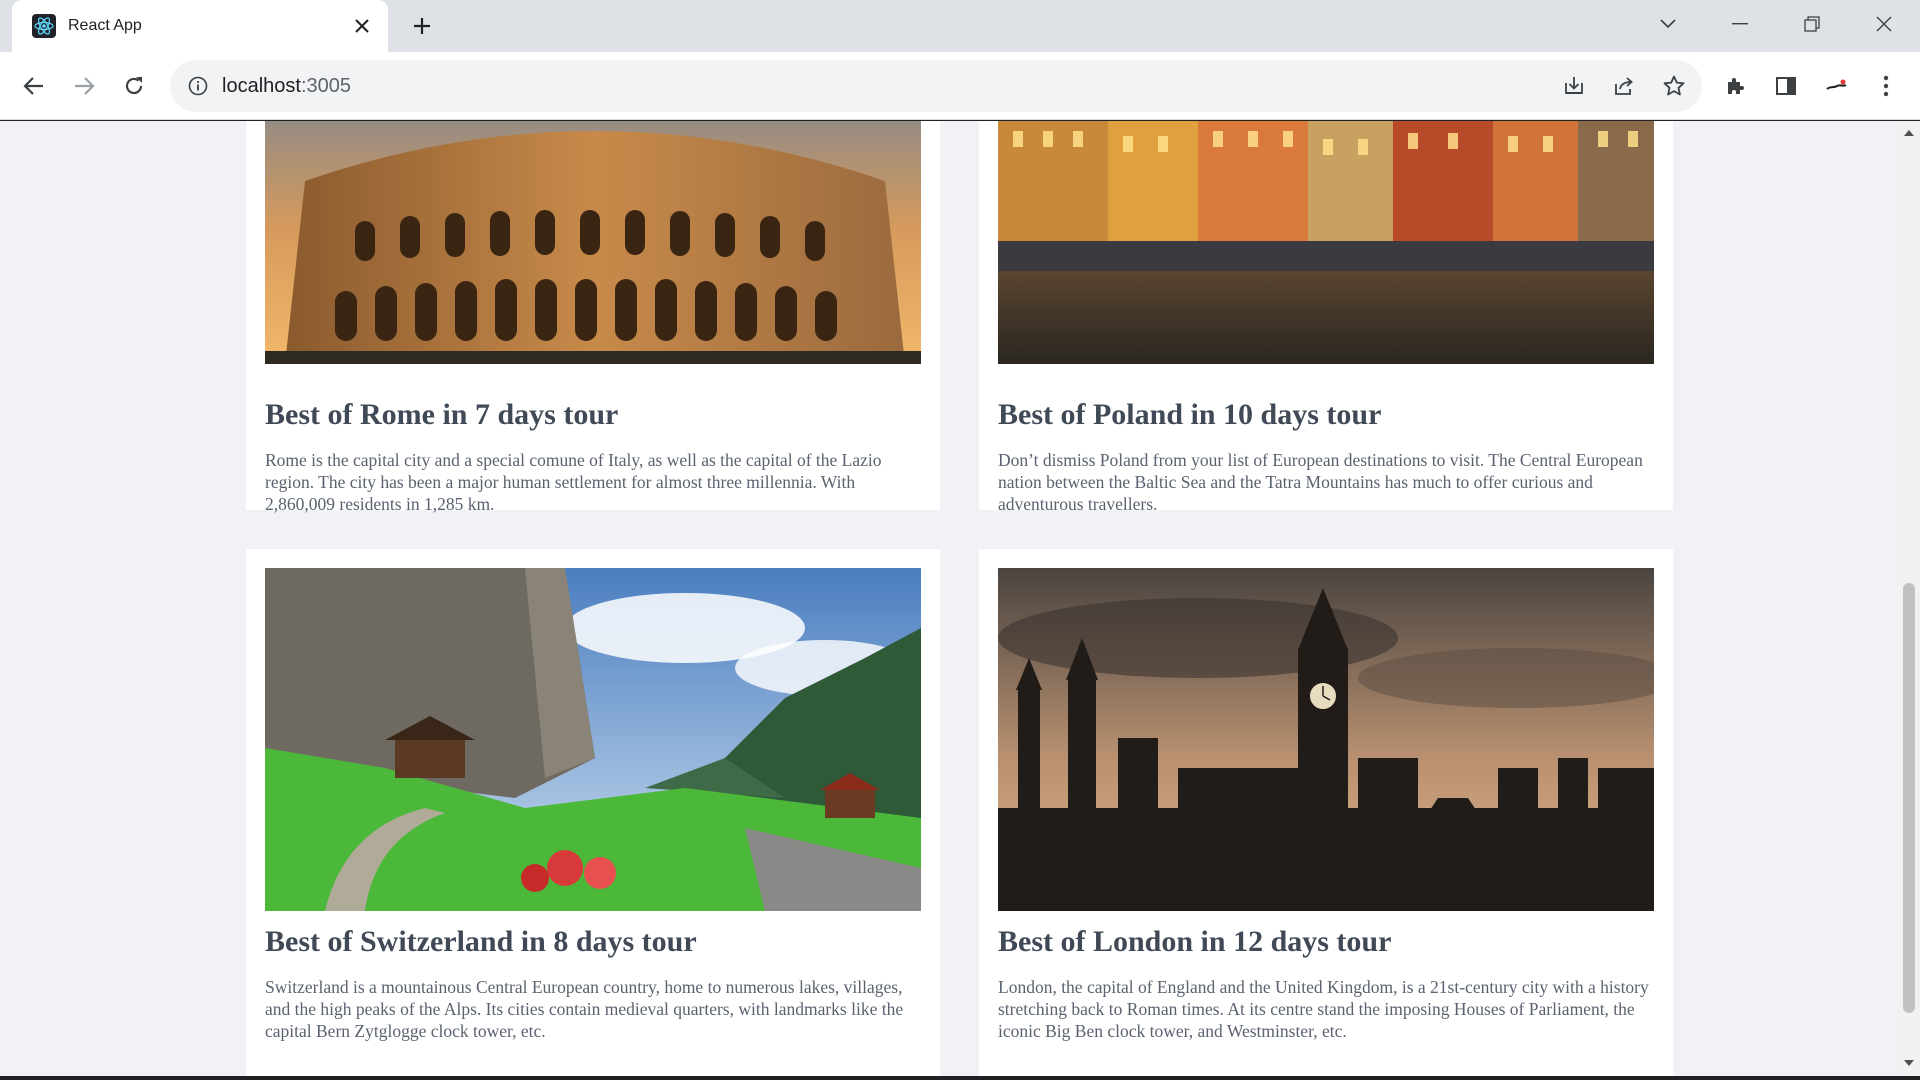  Describe the element at coordinates (481, 941) in the screenshot. I see `tour-title: Best of Switzerland in 8 days tour` at that location.